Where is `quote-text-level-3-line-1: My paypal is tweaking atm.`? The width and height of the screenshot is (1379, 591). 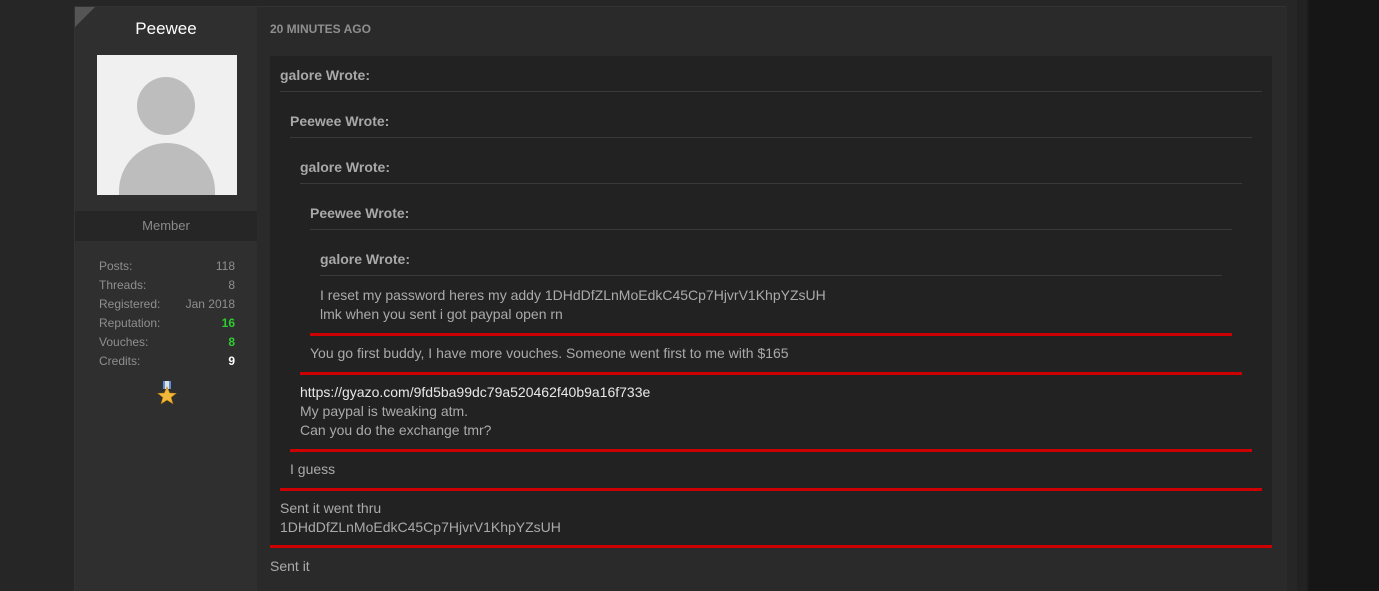 quote-text-level-3-line-1: My paypal is tweaking atm. is located at coordinates (384, 411).